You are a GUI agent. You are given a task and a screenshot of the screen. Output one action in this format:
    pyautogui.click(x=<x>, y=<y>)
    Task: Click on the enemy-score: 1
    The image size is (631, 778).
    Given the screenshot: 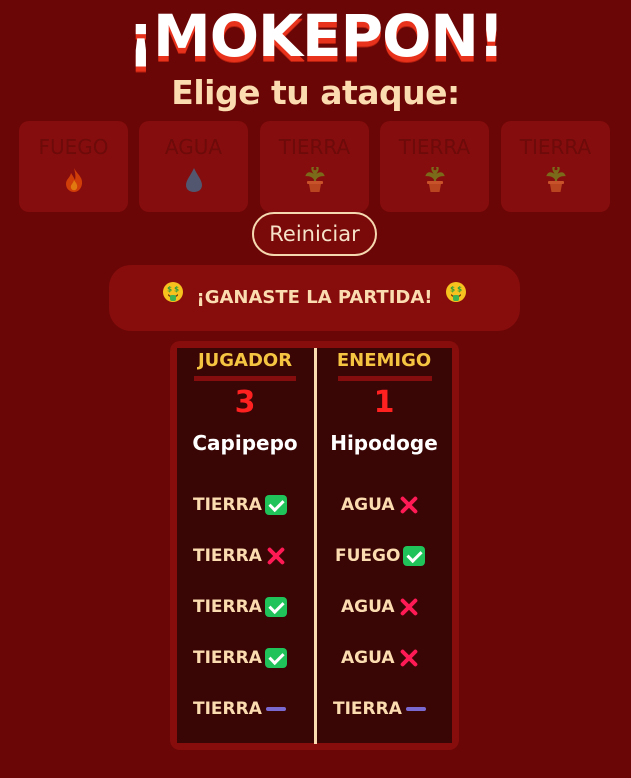 What is the action you would take?
    pyautogui.click(x=384, y=402)
    